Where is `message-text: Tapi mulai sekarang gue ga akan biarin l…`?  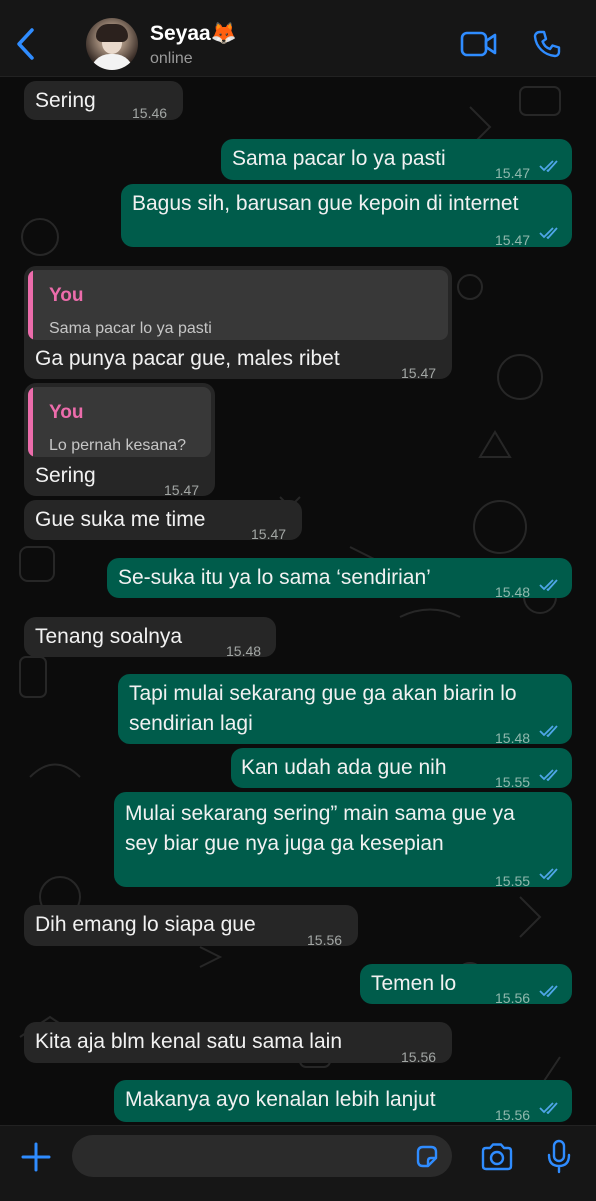 message-text: Tapi mulai sekarang gue ga akan biarin l… is located at coordinates (323, 693).